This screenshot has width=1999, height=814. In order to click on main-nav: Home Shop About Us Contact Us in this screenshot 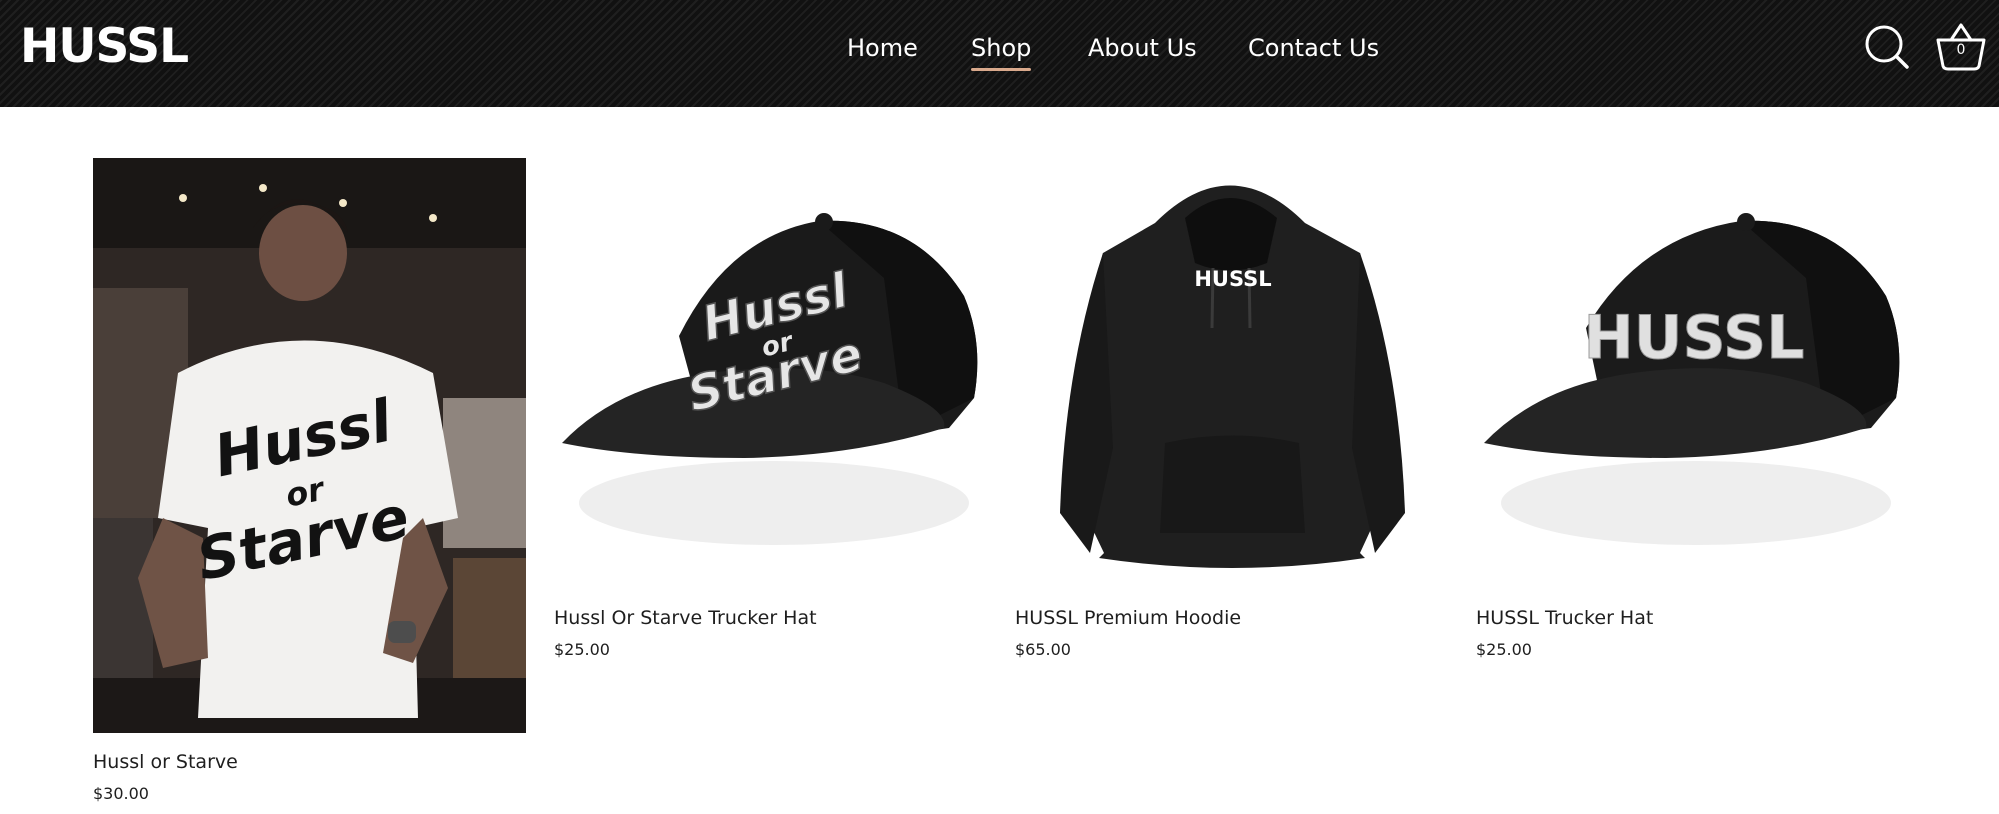, I will do `click(999, 55)`.